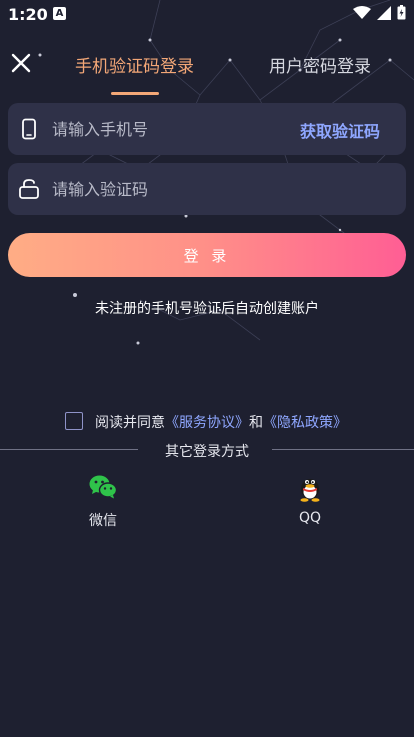  What do you see at coordinates (207, 15) in the screenshot?
I see `status-bar: 1:20 A` at bounding box center [207, 15].